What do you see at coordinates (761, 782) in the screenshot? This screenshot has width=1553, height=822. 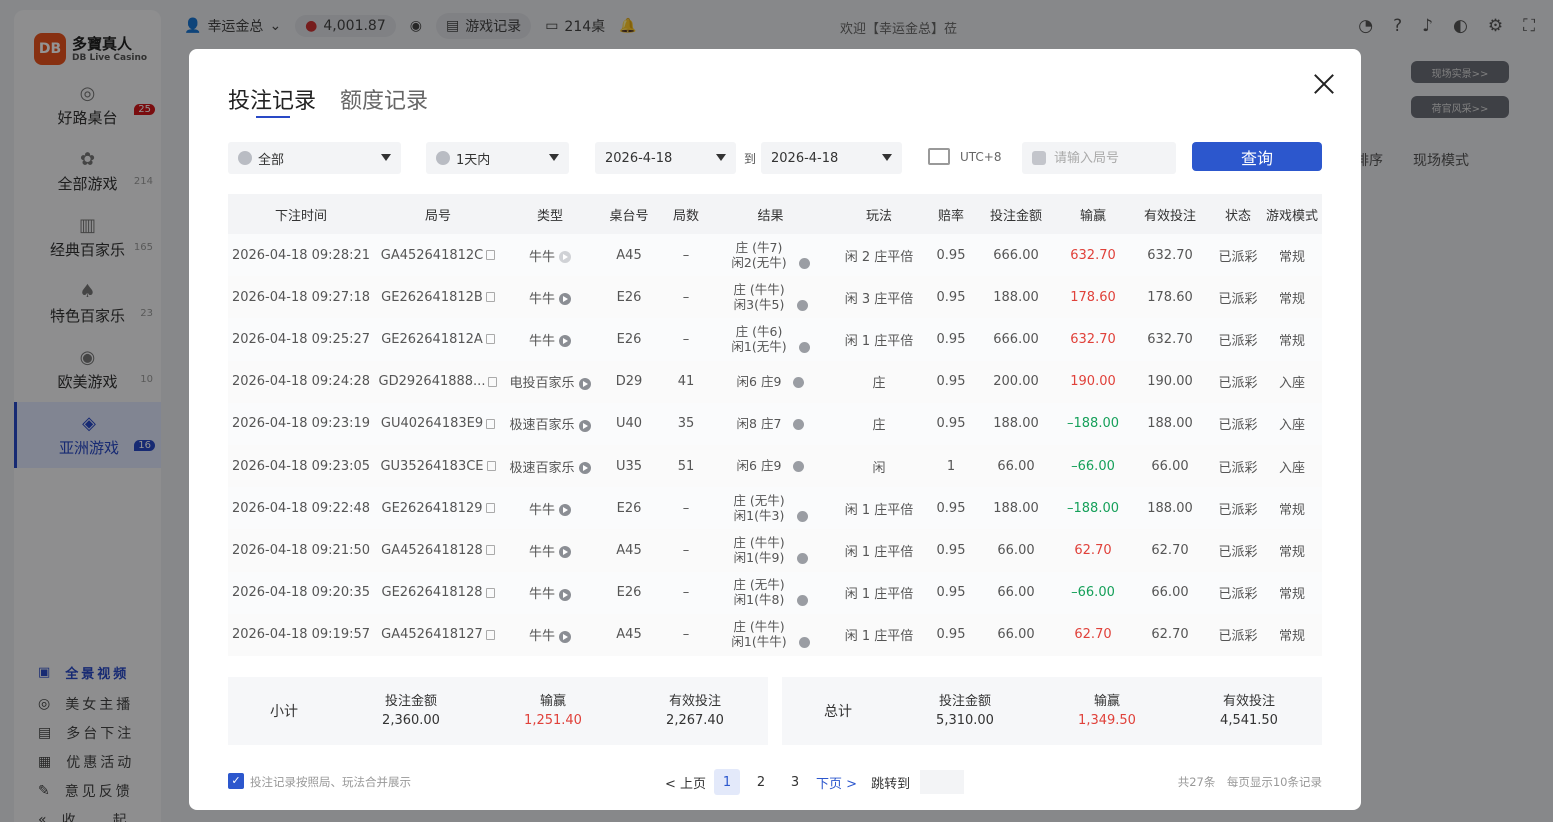 I see `page-2-button: 2` at bounding box center [761, 782].